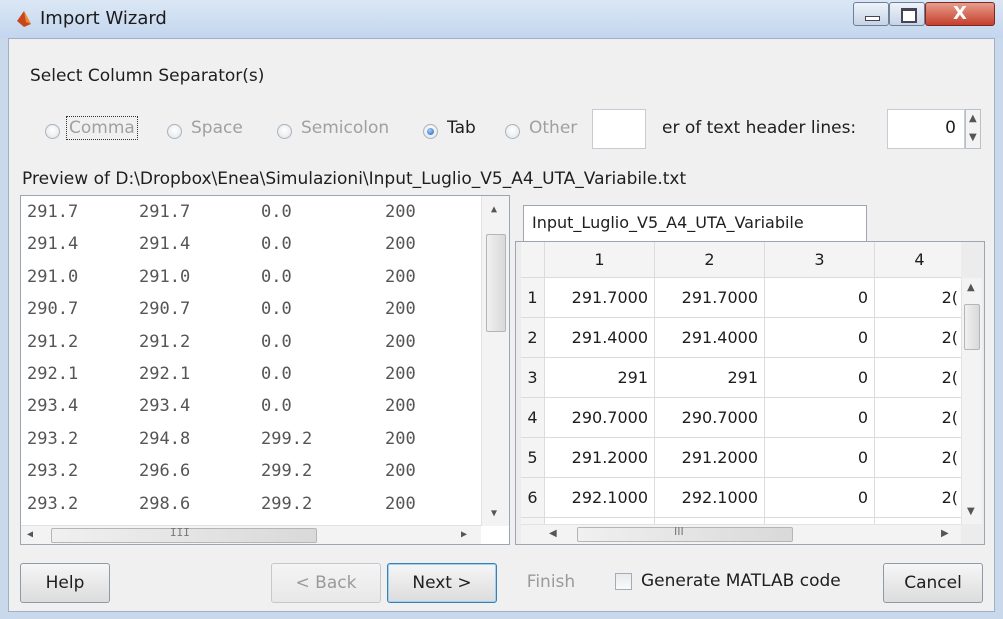  Describe the element at coordinates (345, 128) in the screenshot. I see `semicolon-label: Semicolon` at that location.